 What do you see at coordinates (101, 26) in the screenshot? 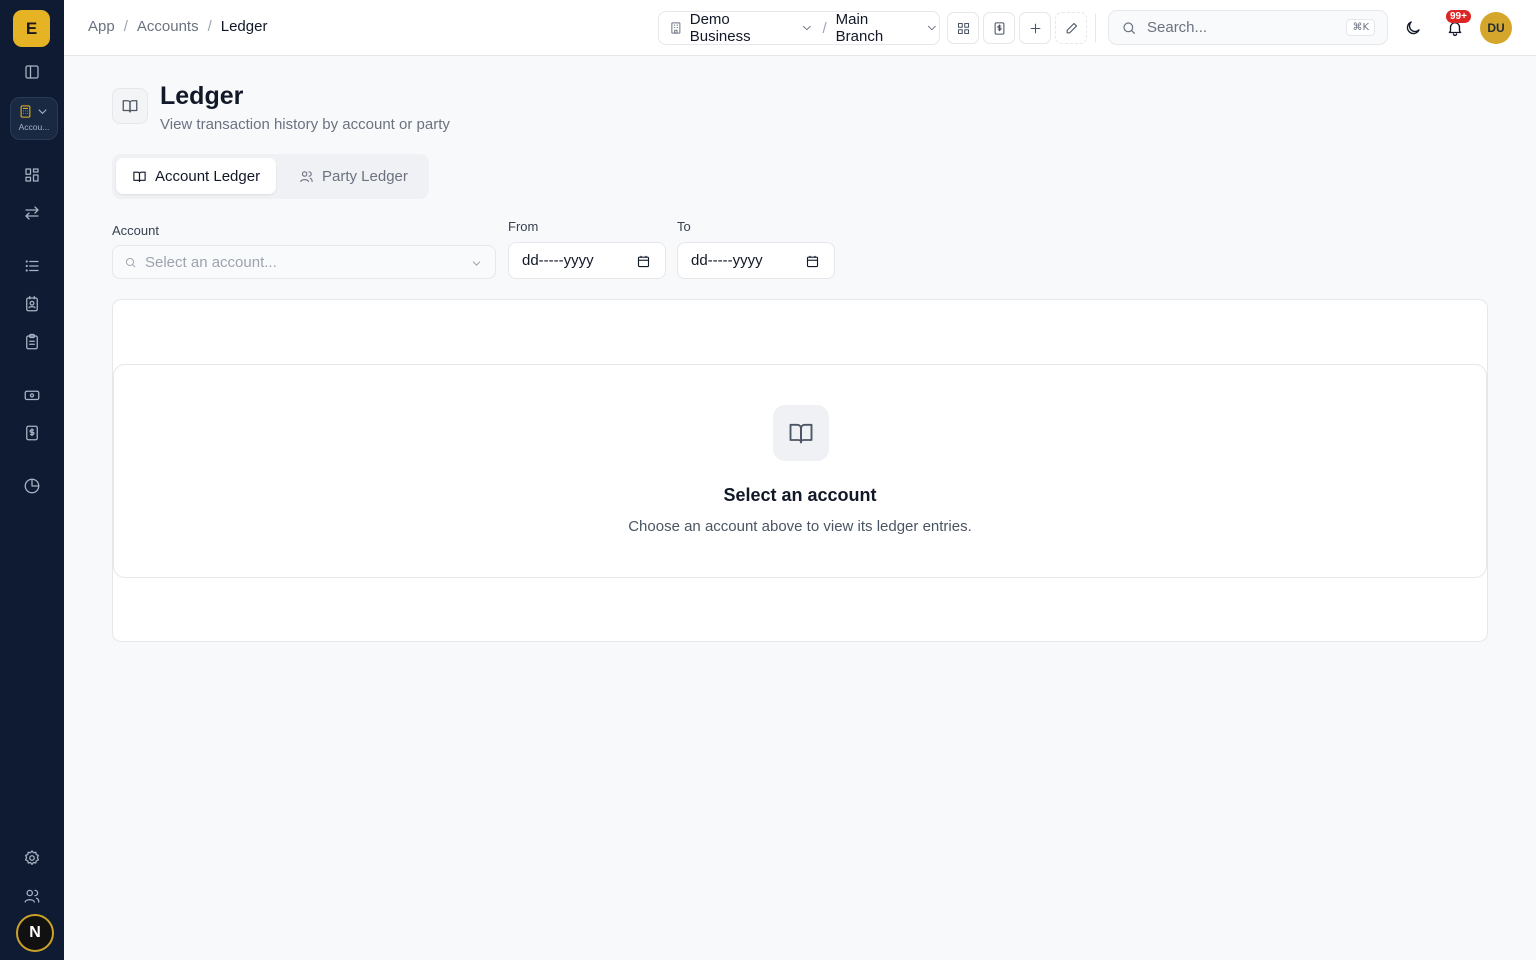
I see `breadcrumb-item-app: App` at bounding box center [101, 26].